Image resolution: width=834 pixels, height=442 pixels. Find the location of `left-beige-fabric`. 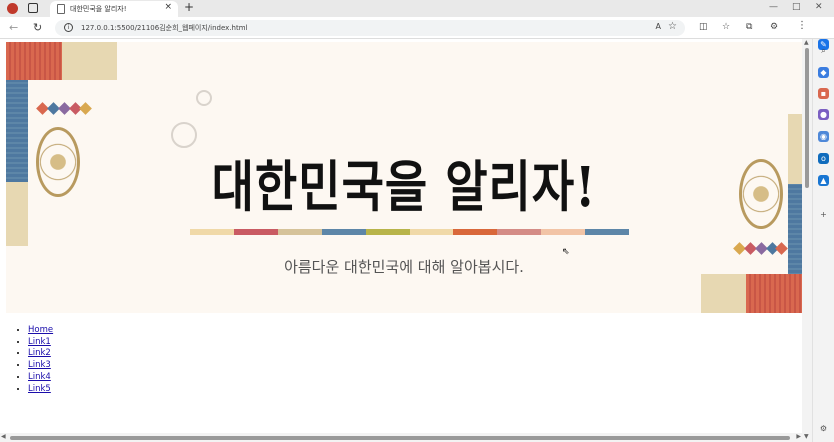

left-beige-fabric is located at coordinates (89, 61).